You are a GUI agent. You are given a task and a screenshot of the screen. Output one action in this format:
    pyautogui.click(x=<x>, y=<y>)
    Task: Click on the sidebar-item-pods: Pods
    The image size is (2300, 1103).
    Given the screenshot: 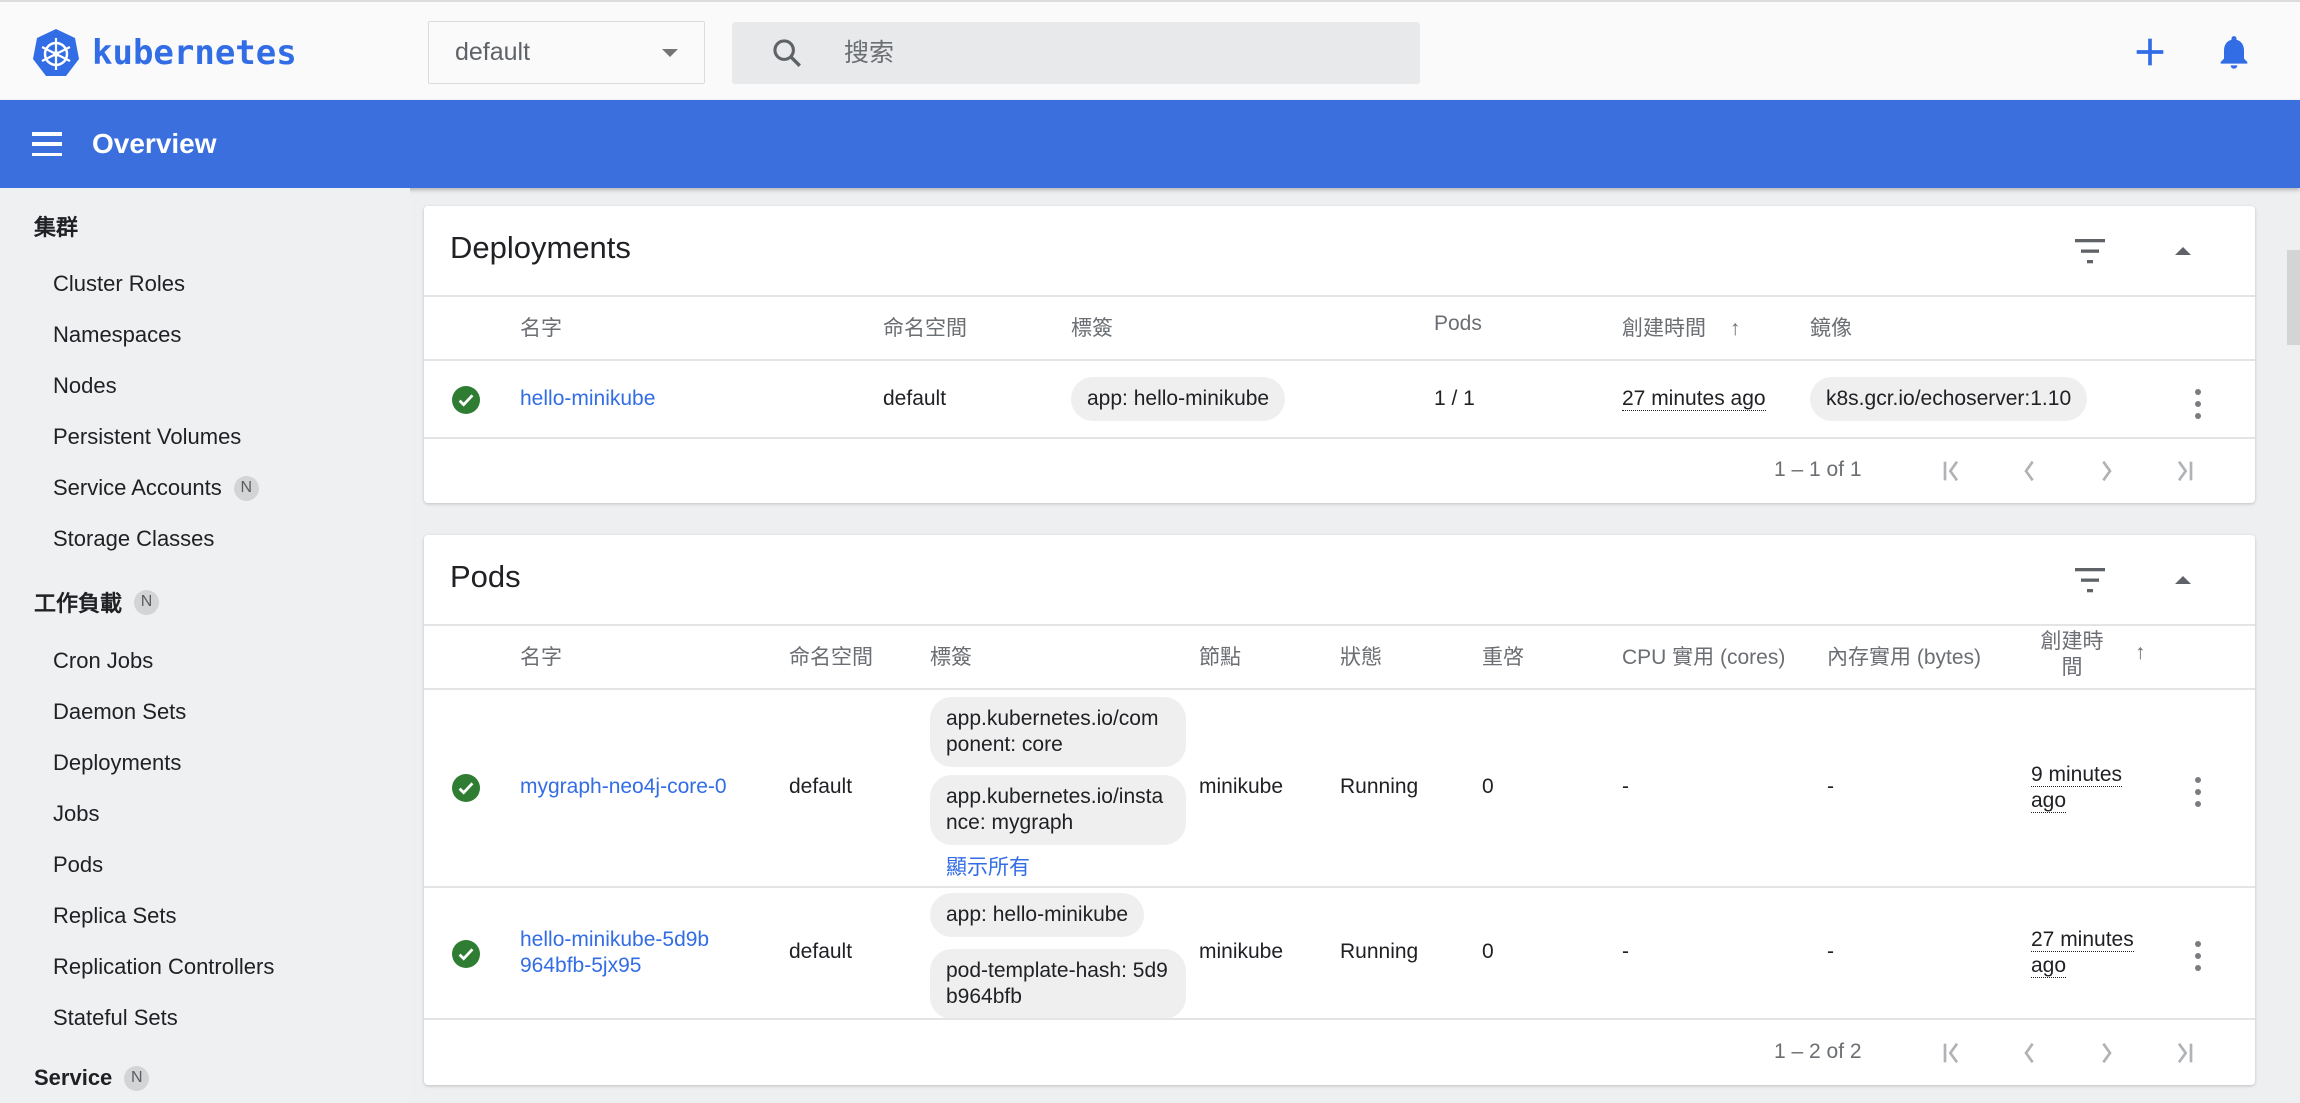 What is the action you would take?
    pyautogui.click(x=78, y=865)
    